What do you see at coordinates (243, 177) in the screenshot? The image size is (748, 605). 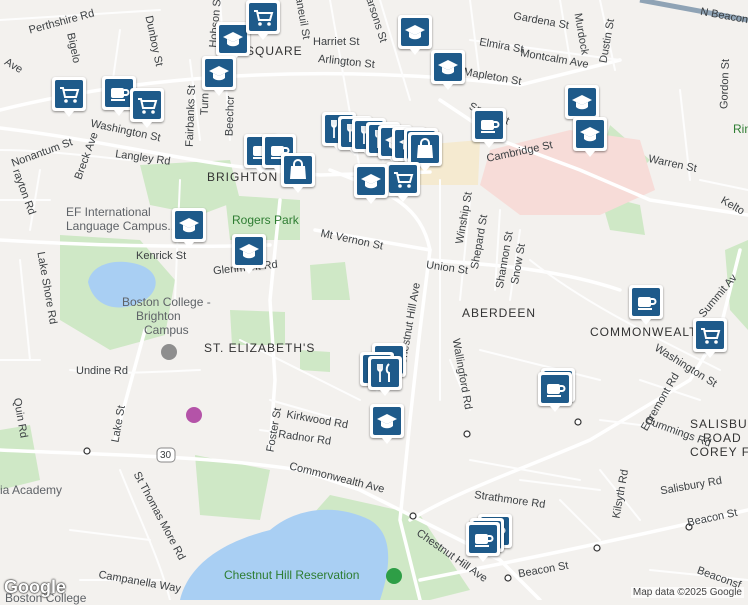 I see `neighborhood-brighton: BRIGHTON` at bounding box center [243, 177].